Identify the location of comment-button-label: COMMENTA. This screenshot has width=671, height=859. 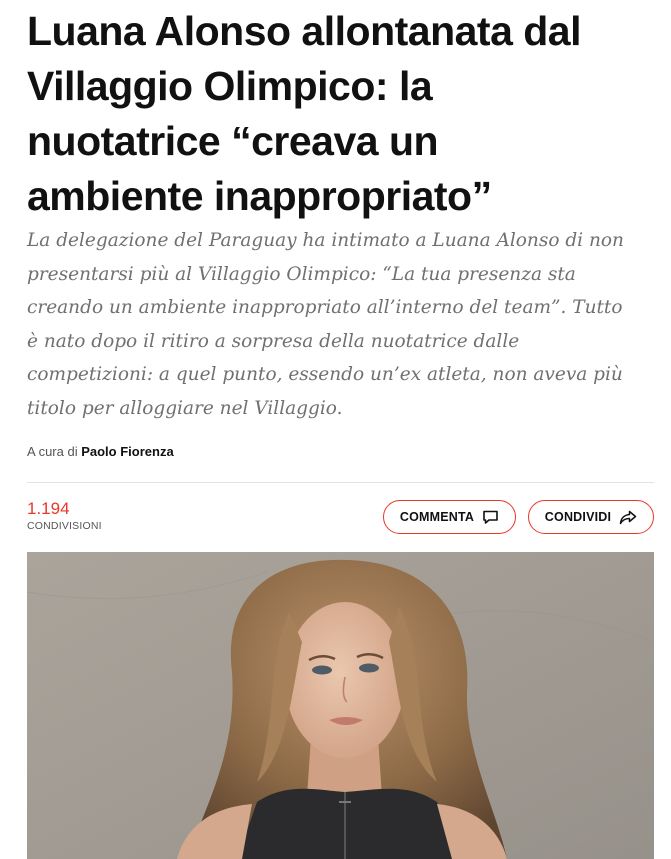
(437, 517).